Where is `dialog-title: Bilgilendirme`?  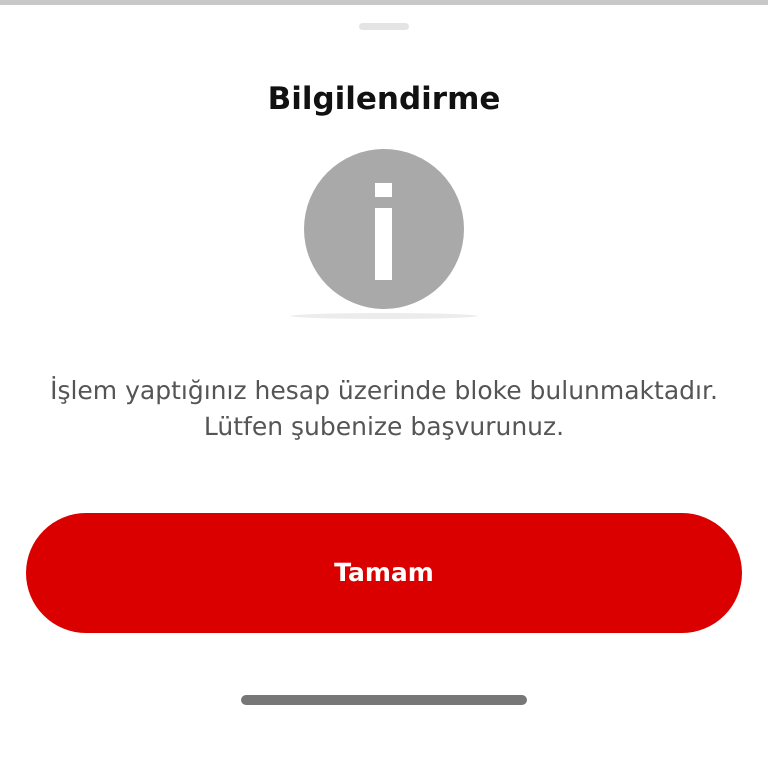
dialog-title: Bilgilendirme is located at coordinates (384, 99).